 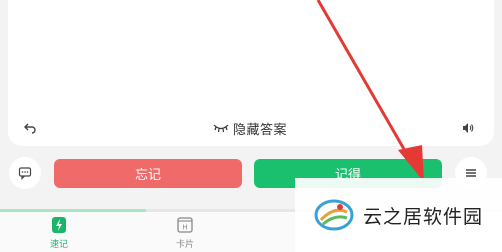 What do you see at coordinates (334, 215) in the screenshot?
I see `watermark-logo` at bounding box center [334, 215].